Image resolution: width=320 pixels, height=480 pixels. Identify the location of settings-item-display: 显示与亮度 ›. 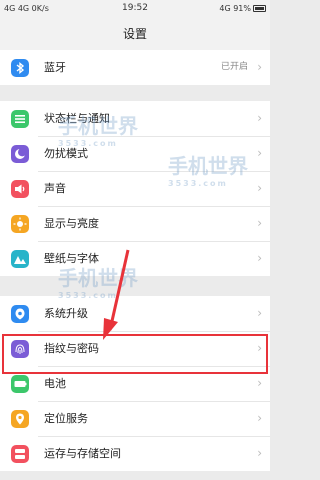
(135, 223).